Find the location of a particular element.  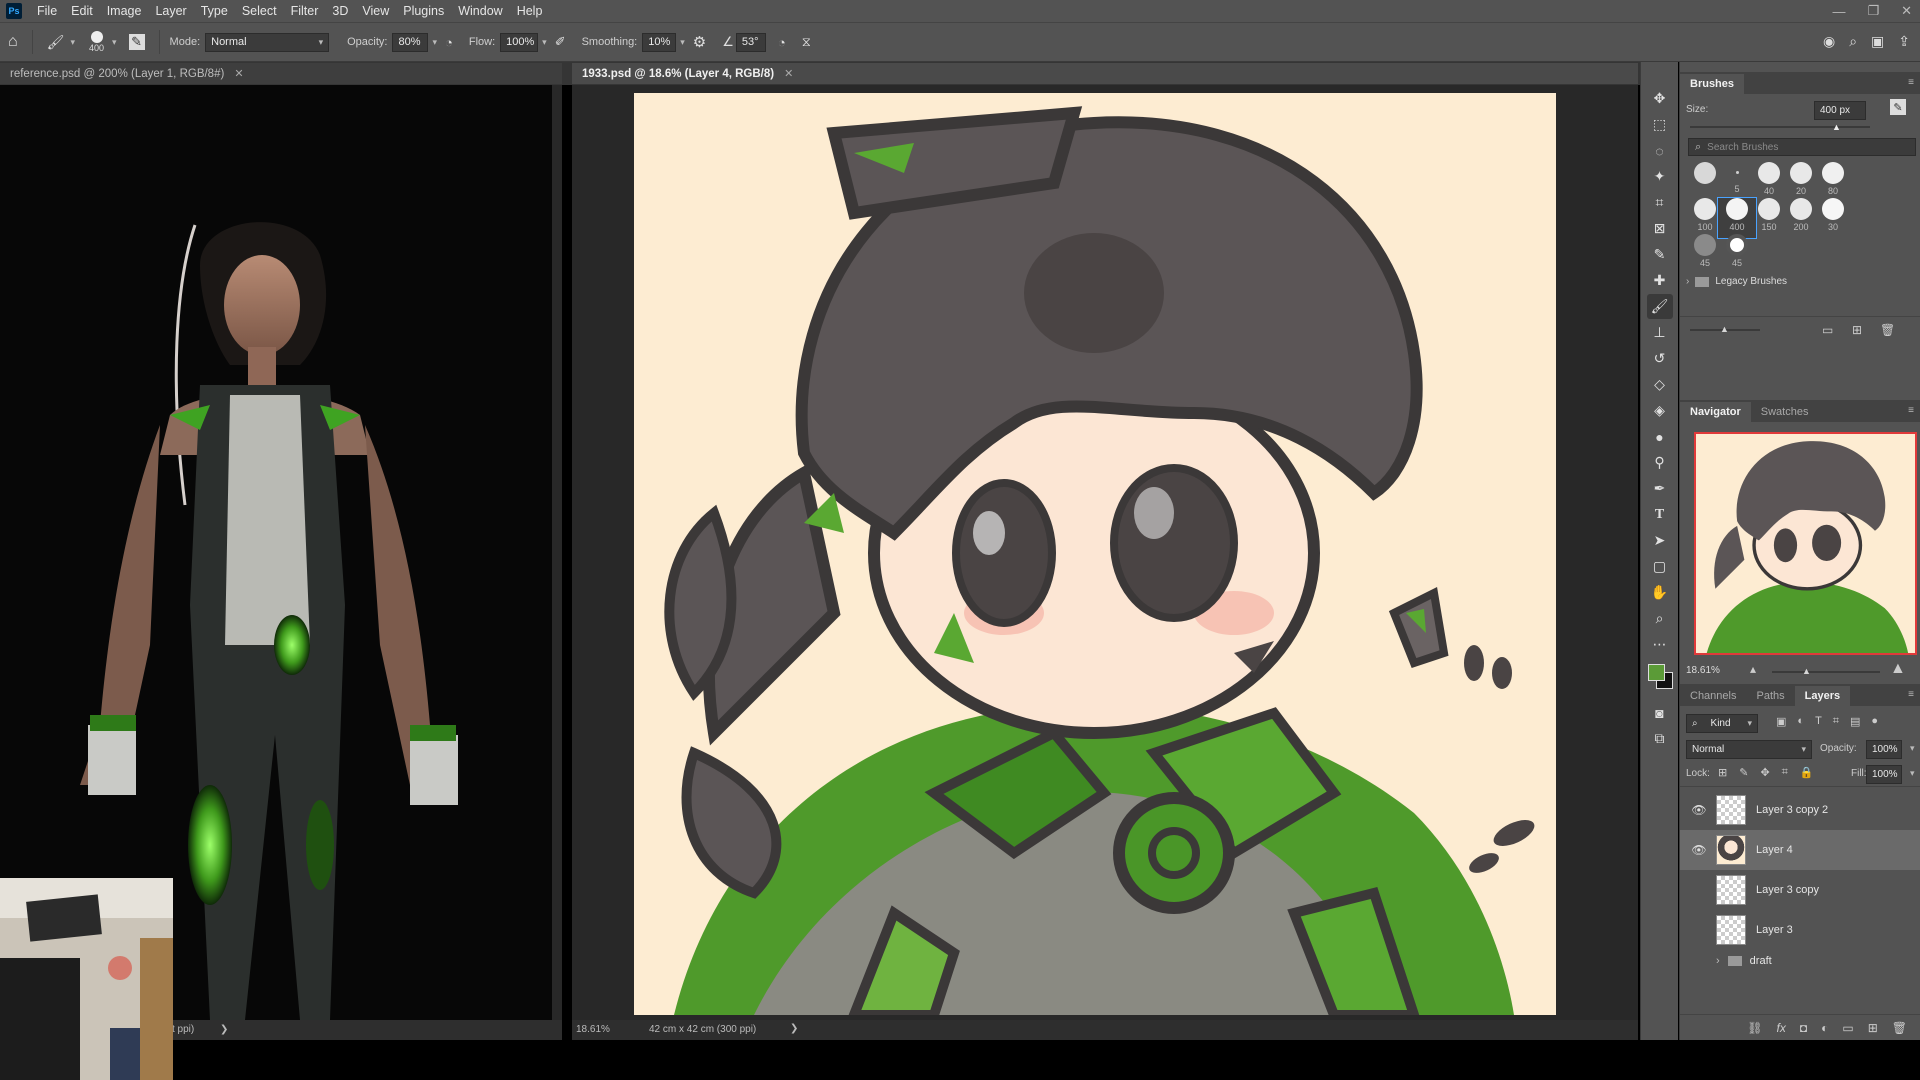

fx-icon: fx is located at coordinates (1781, 1028).